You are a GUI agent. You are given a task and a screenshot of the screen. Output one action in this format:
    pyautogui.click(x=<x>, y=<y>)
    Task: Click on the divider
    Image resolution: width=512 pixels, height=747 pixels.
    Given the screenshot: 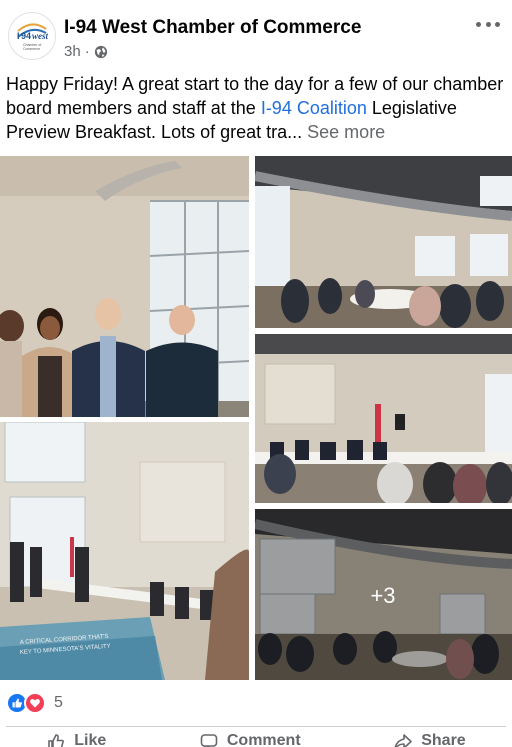 What is the action you would take?
    pyautogui.click(x=256, y=726)
    